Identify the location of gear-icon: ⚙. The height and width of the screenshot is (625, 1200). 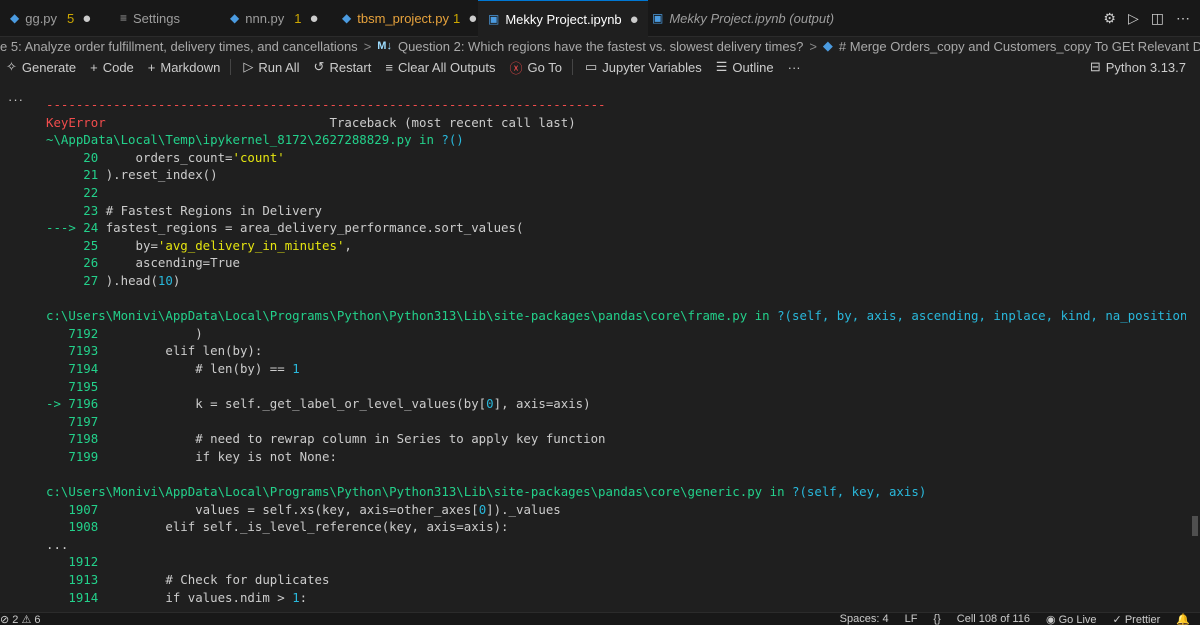
(1109, 18).